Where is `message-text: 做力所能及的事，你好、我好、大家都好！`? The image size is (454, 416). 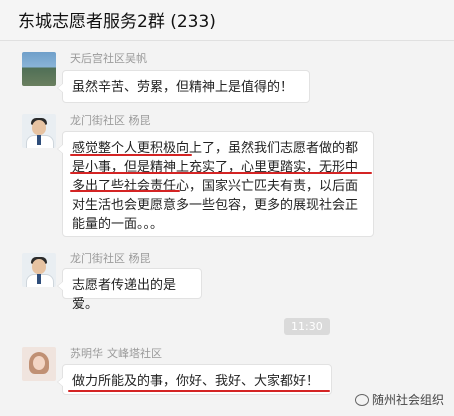
message-text: 做力所能及的事，你好、我好、大家都好！ is located at coordinates (196, 381).